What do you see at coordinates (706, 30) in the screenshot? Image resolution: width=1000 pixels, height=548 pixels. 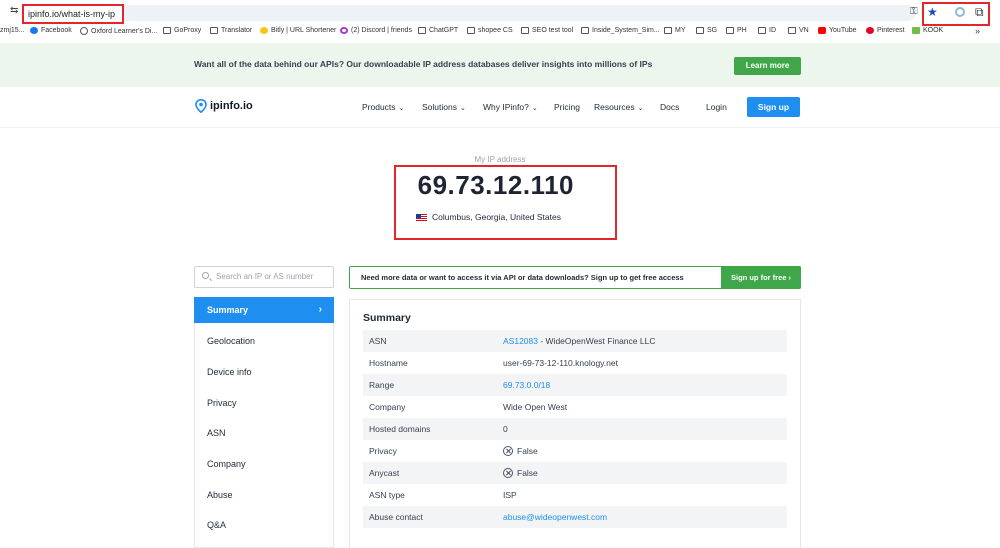 I see `bookmark-item: SG` at bounding box center [706, 30].